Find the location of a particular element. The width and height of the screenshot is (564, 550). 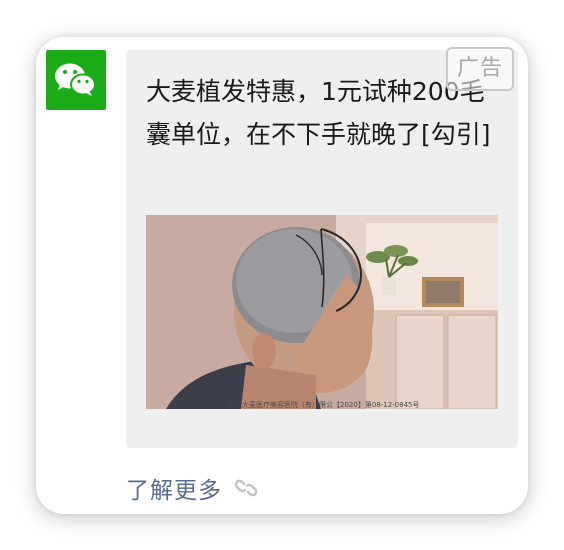

learn-more-link: 了解更多 is located at coordinates (192, 488).